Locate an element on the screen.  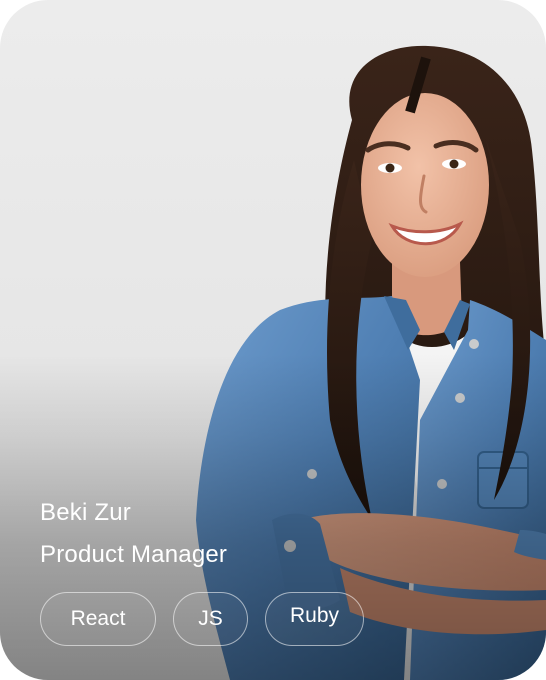
skill-tags: React JS Ruby is located at coordinates (202, 619).